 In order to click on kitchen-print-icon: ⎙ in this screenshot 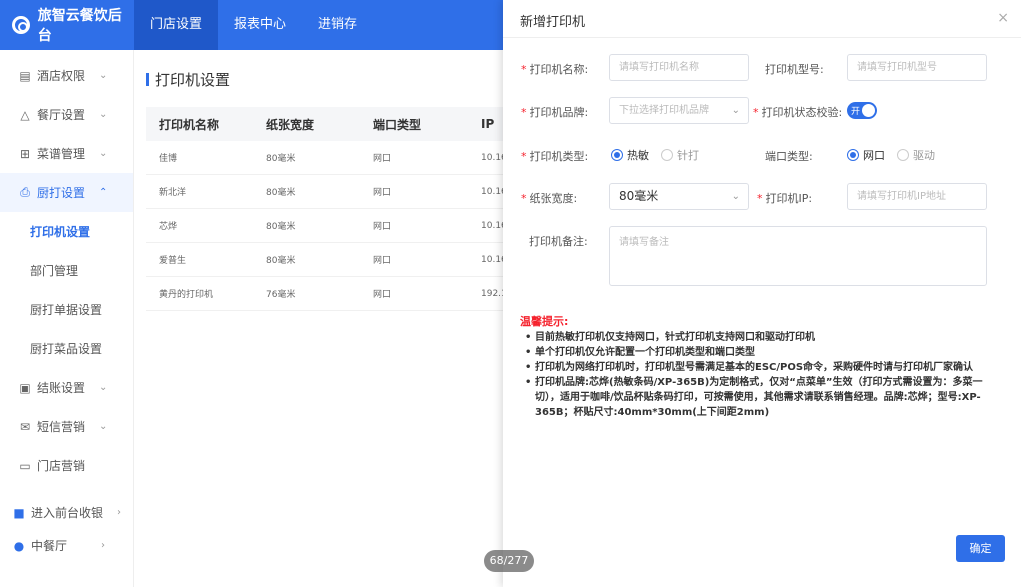, I will do `click(25, 192)`.